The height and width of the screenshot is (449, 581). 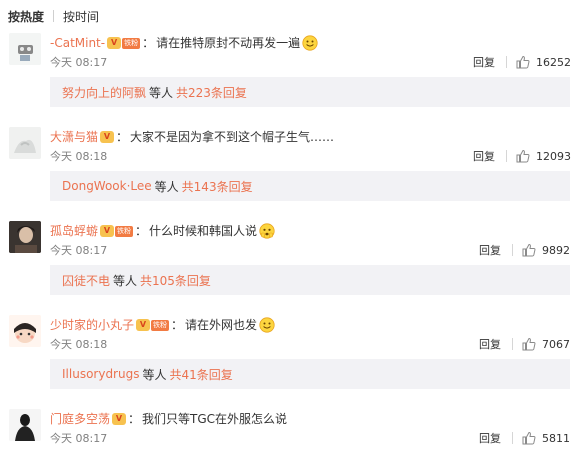 What do you see at coordinates (80, 419) in the screenshot?
I see `username-link: 门庭多空荡` at bounding box center [80, 419].